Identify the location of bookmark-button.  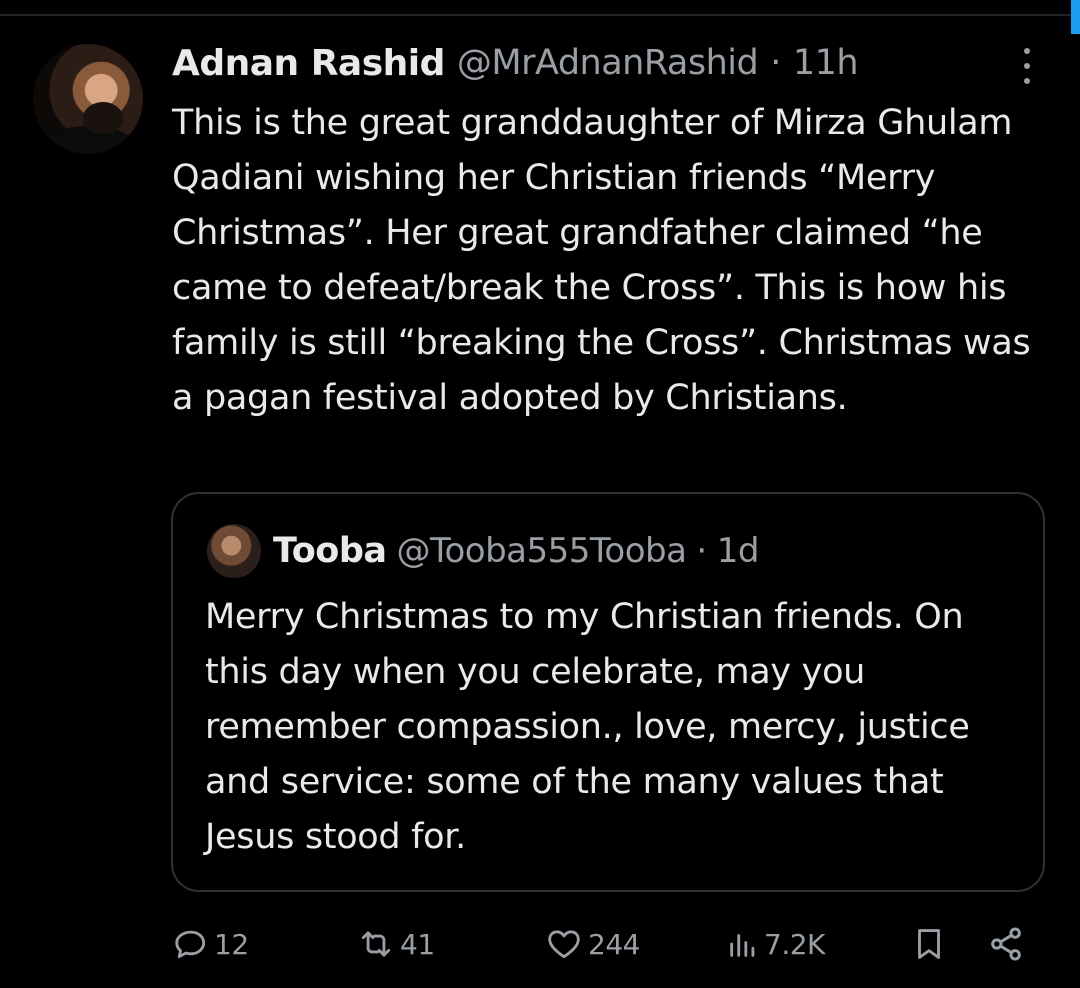
(929, 944).